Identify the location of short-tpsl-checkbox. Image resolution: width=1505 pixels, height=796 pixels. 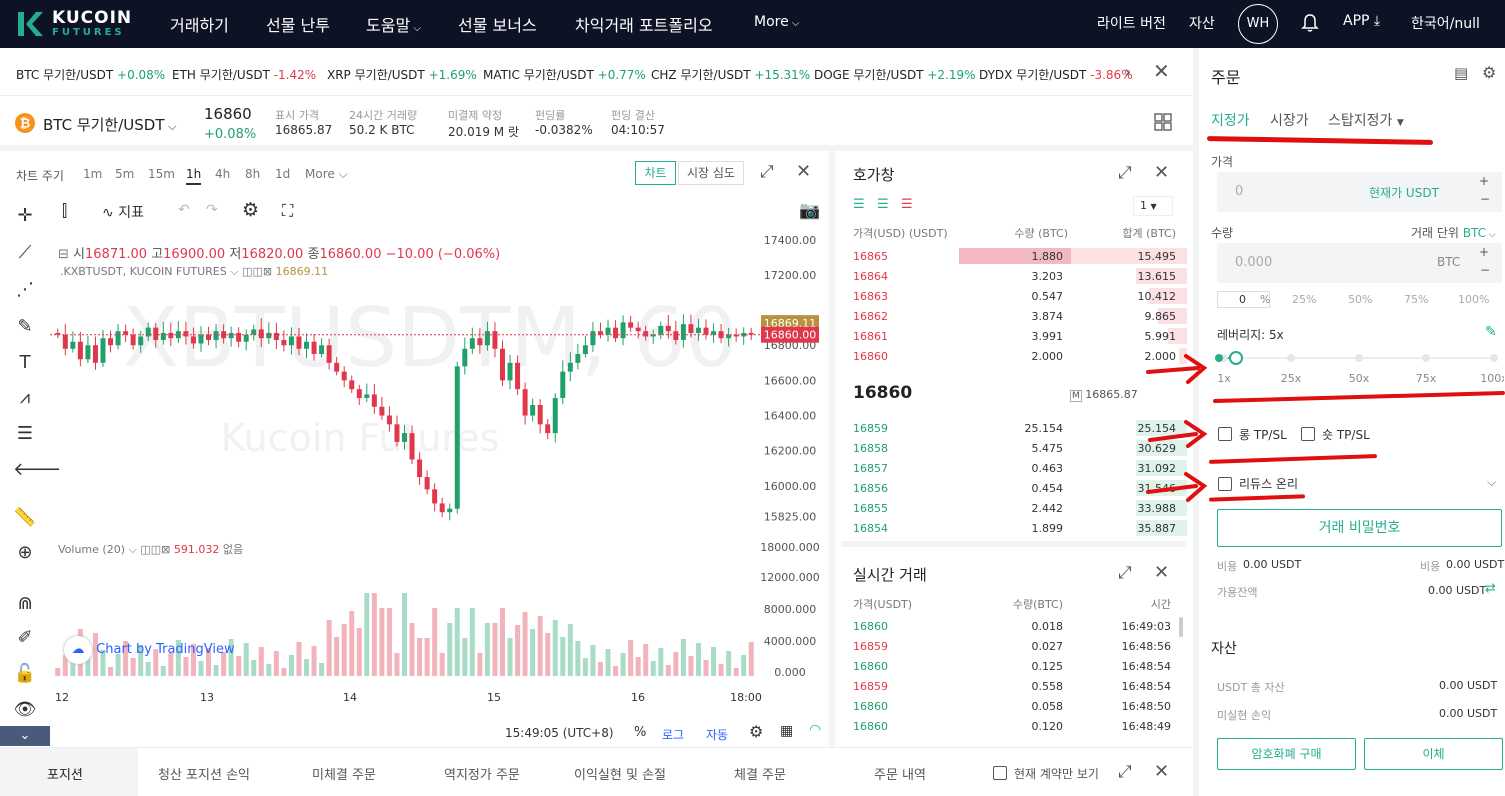
(1308, 434).